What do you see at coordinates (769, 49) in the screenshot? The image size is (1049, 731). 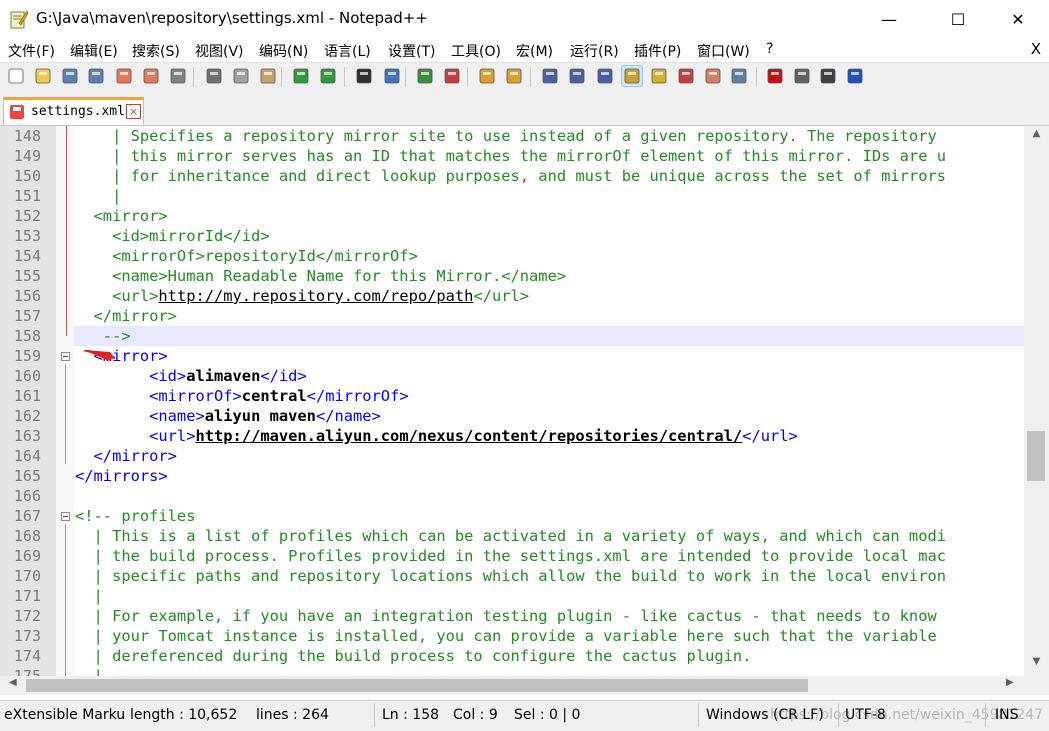 I see `menu-help: ?` at bounding box center [769, 49].